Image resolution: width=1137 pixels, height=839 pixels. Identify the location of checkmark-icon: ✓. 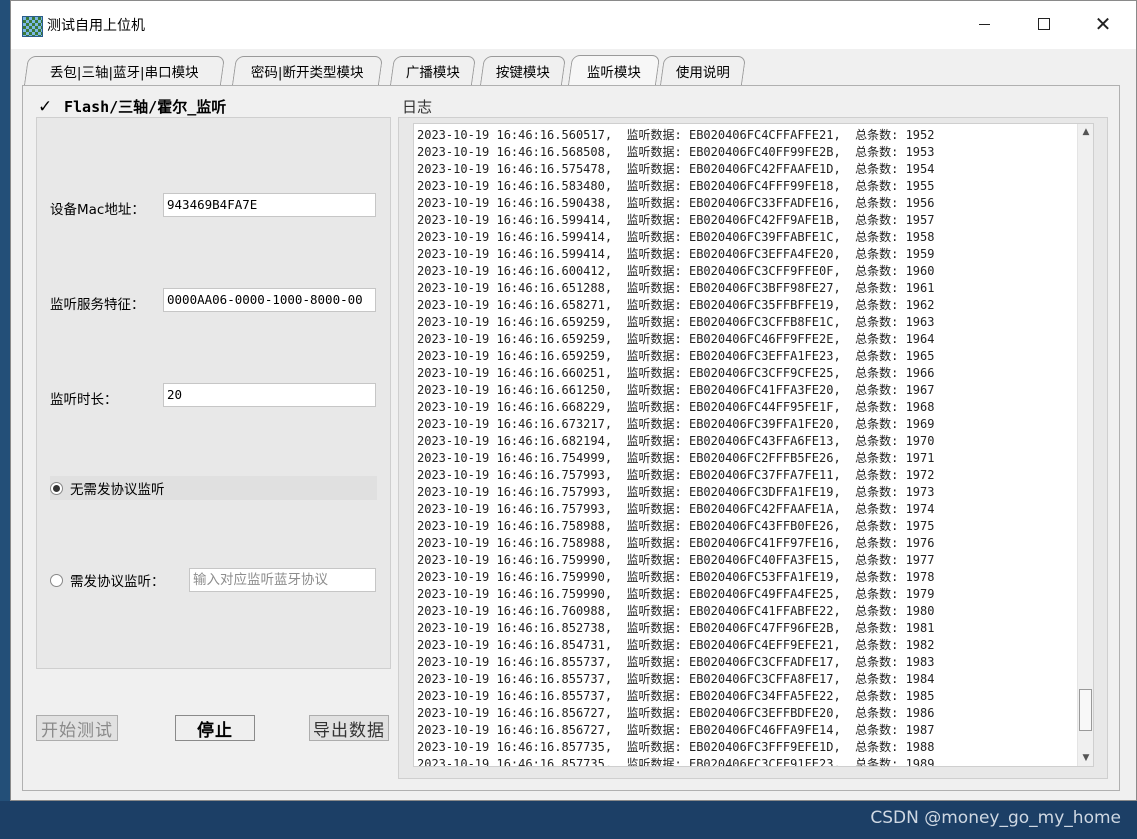
(45, 106).